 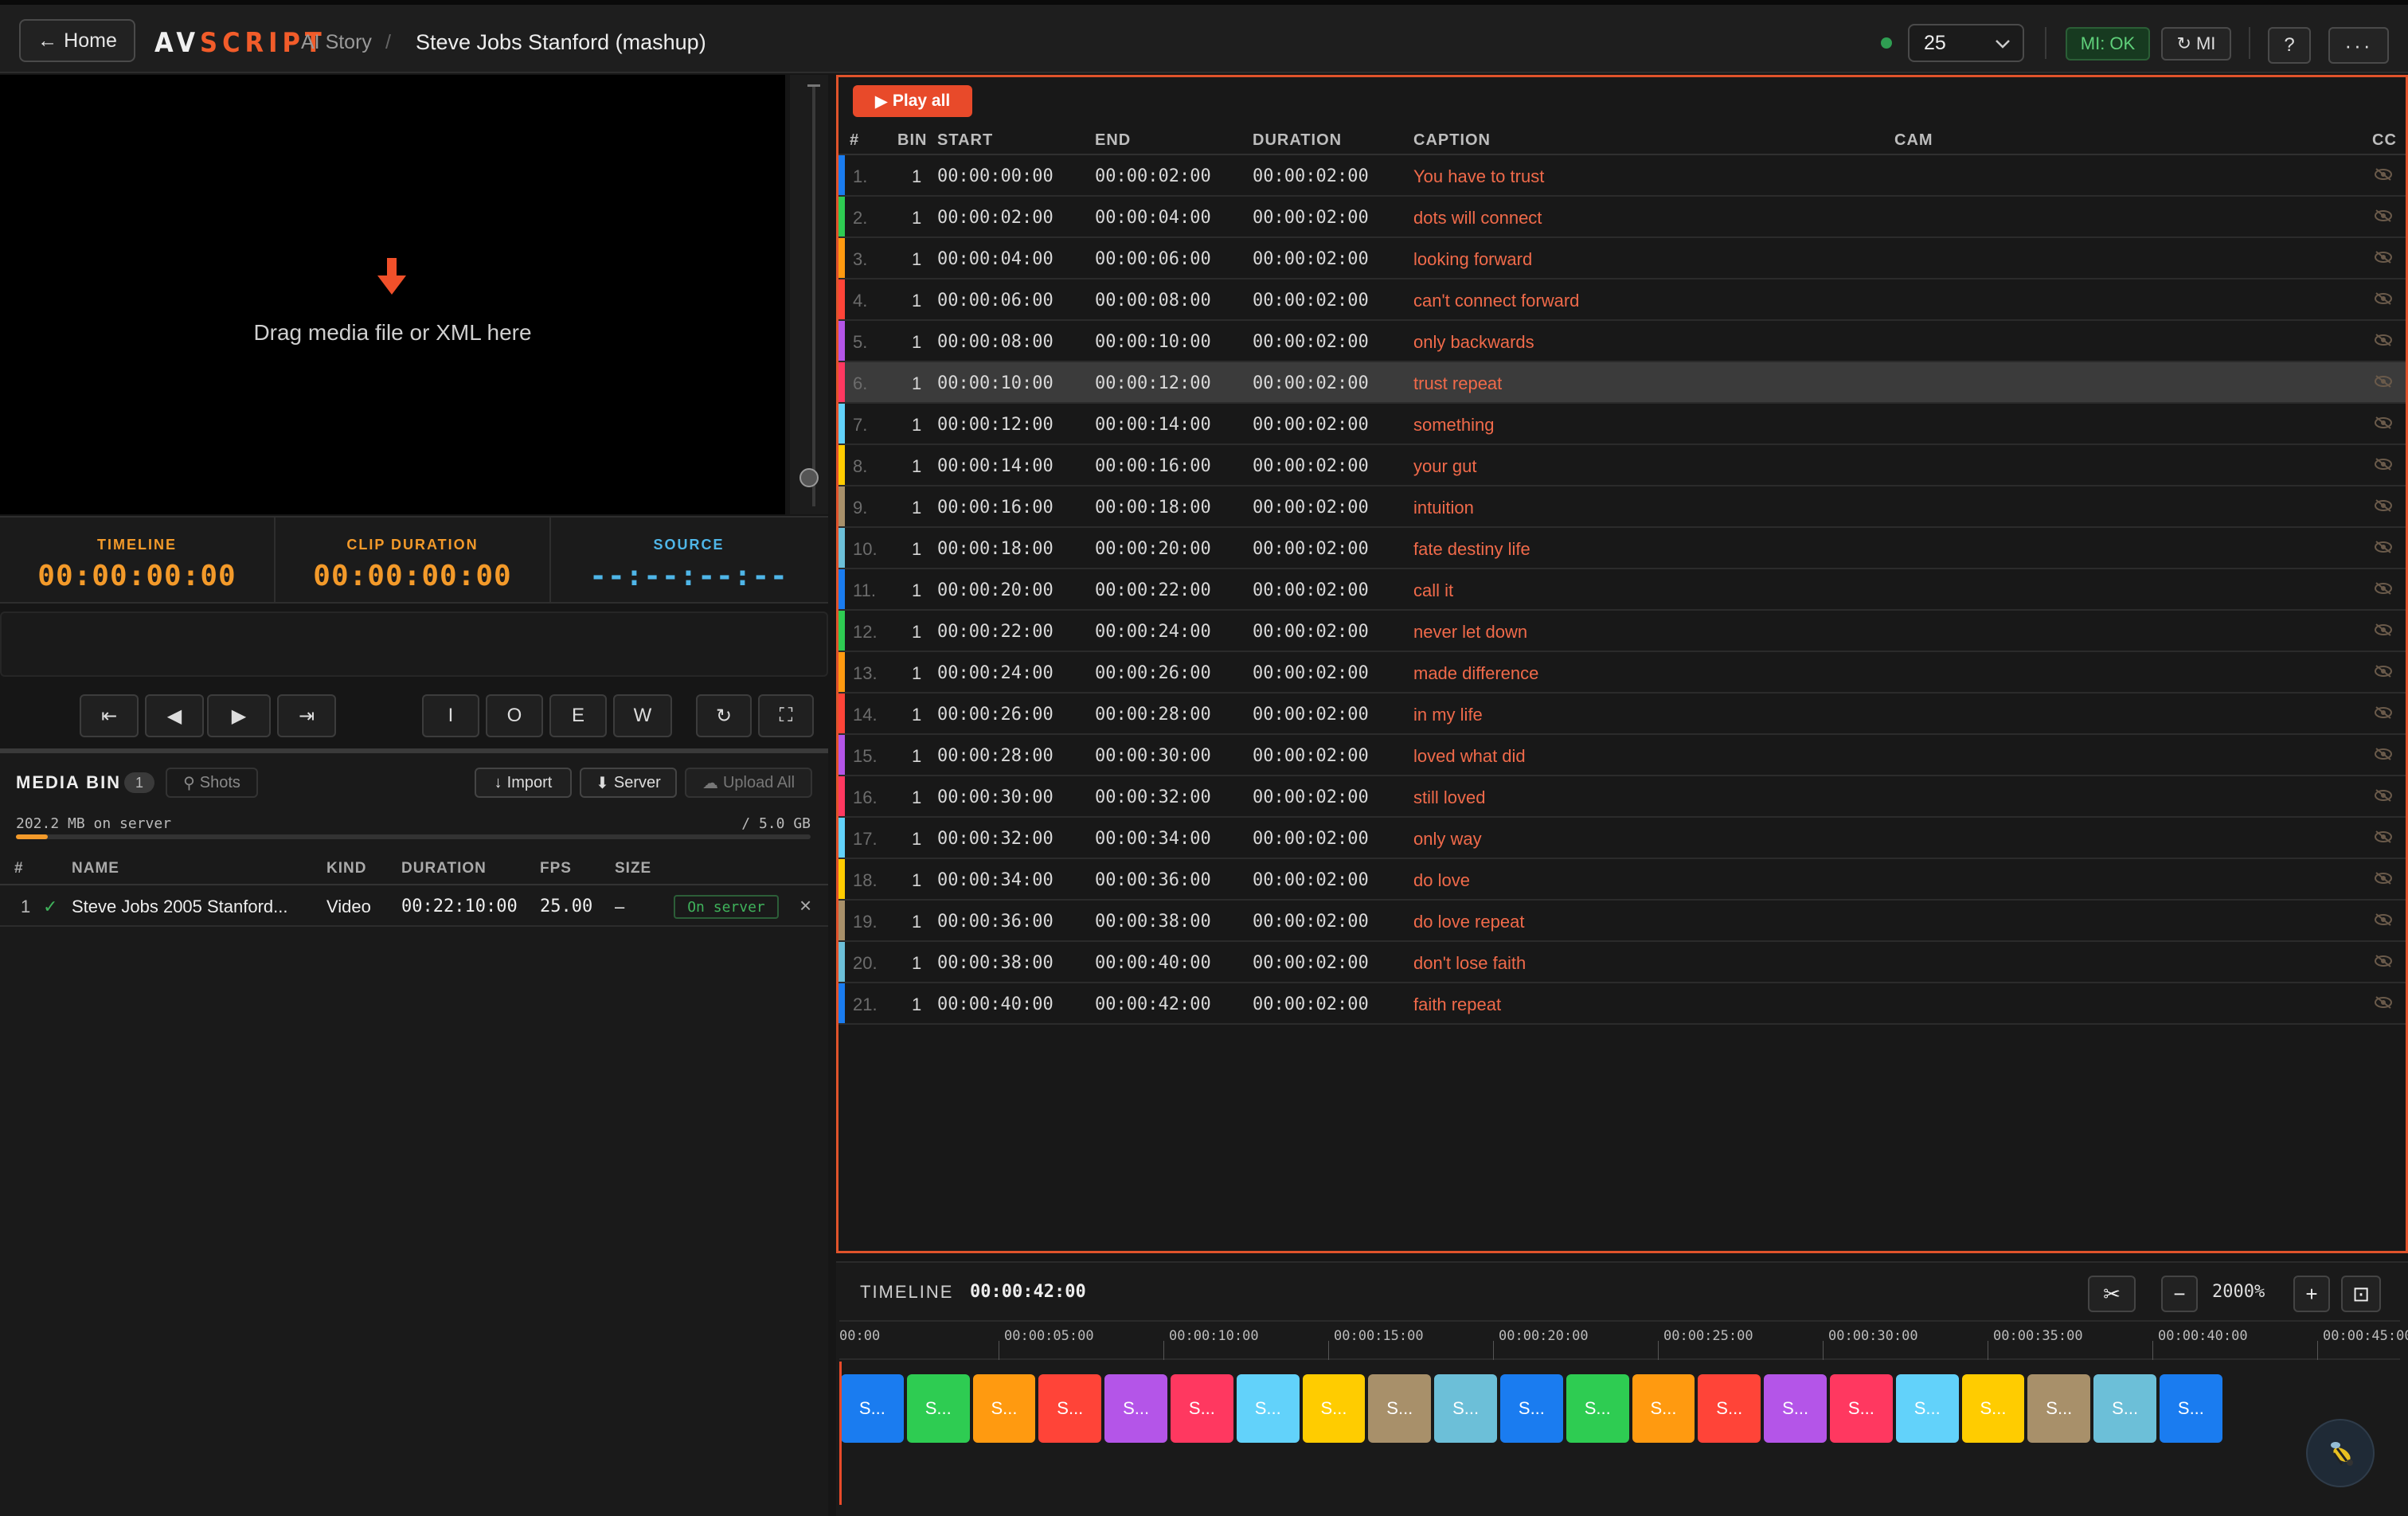 I want to click on row-start: 00:00:04:00, so click(x=995, y=259).